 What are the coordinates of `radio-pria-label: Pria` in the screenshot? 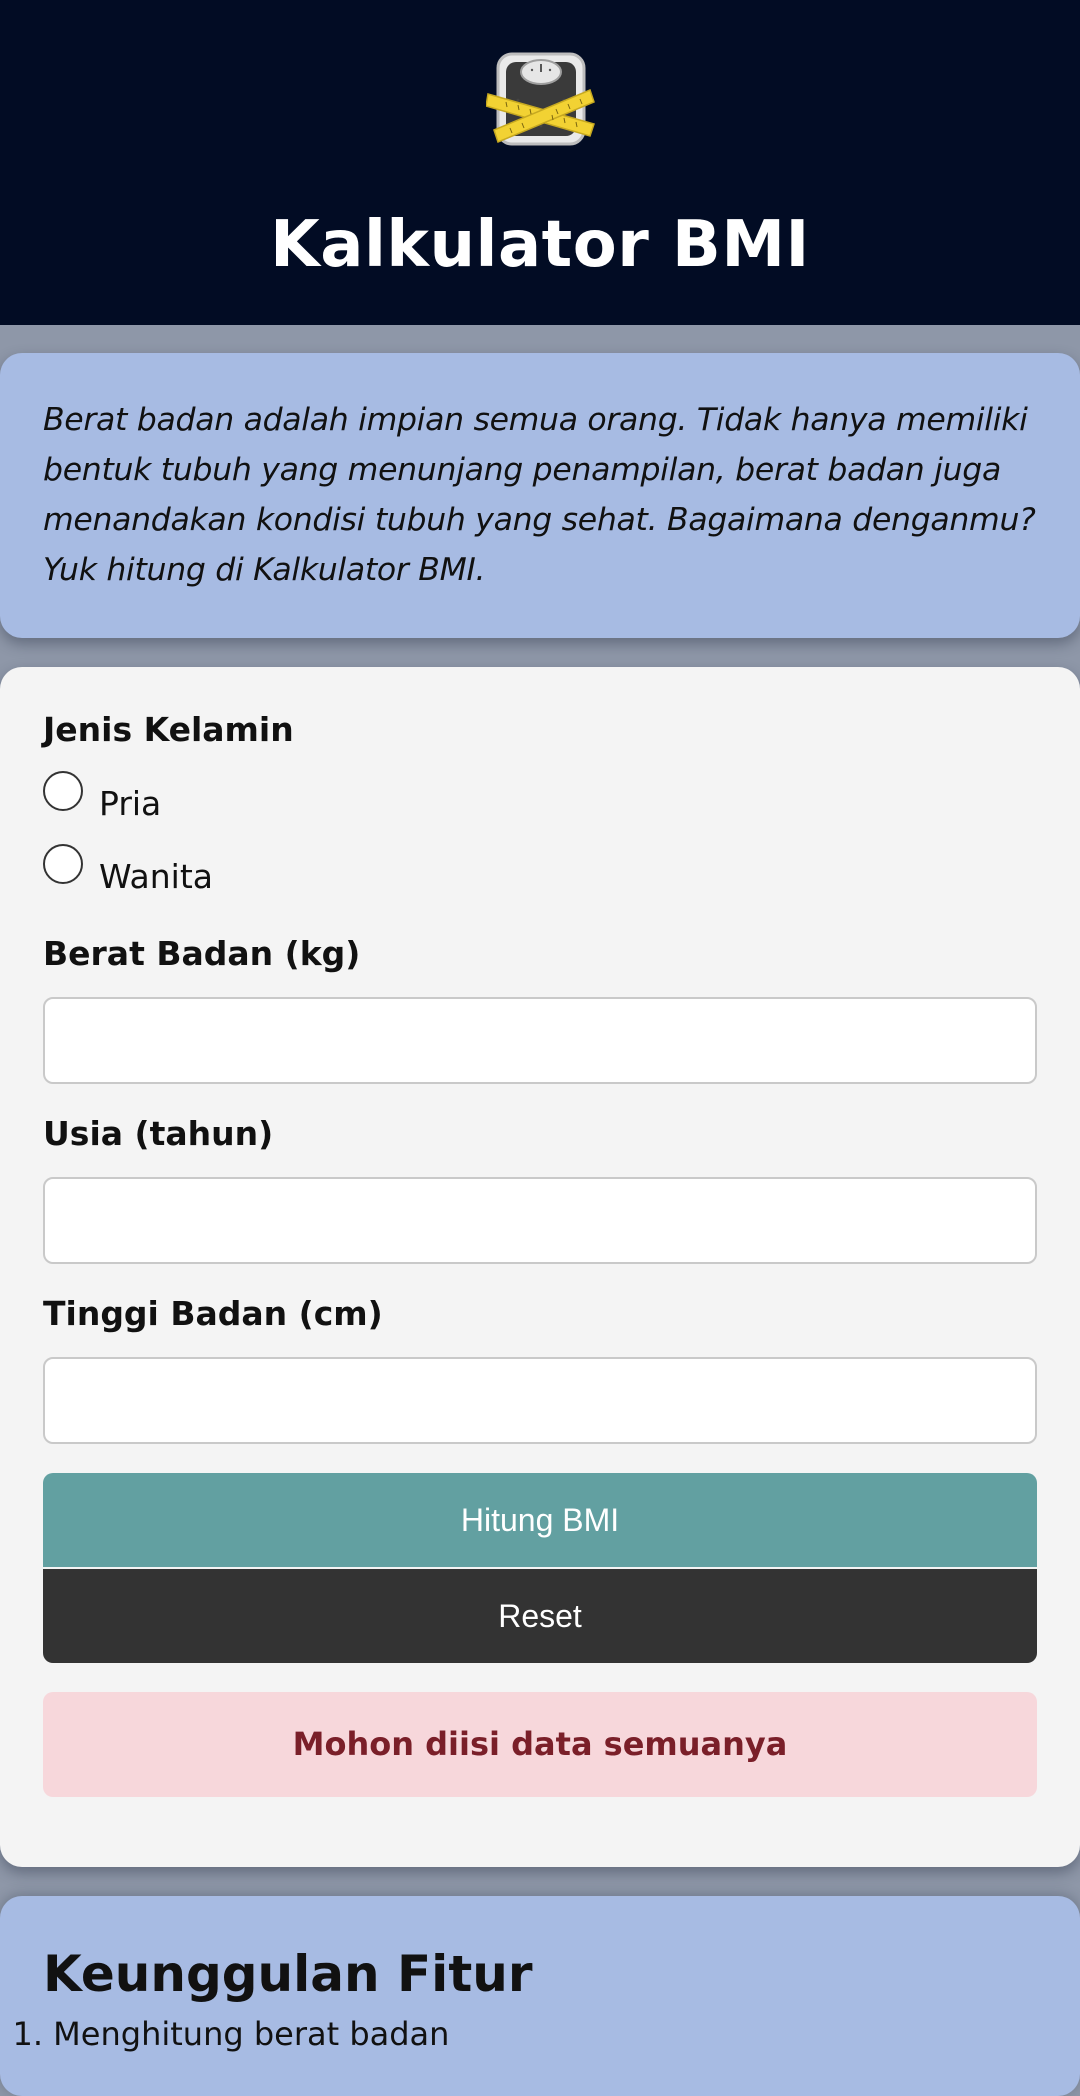 It's located at (130, 803).